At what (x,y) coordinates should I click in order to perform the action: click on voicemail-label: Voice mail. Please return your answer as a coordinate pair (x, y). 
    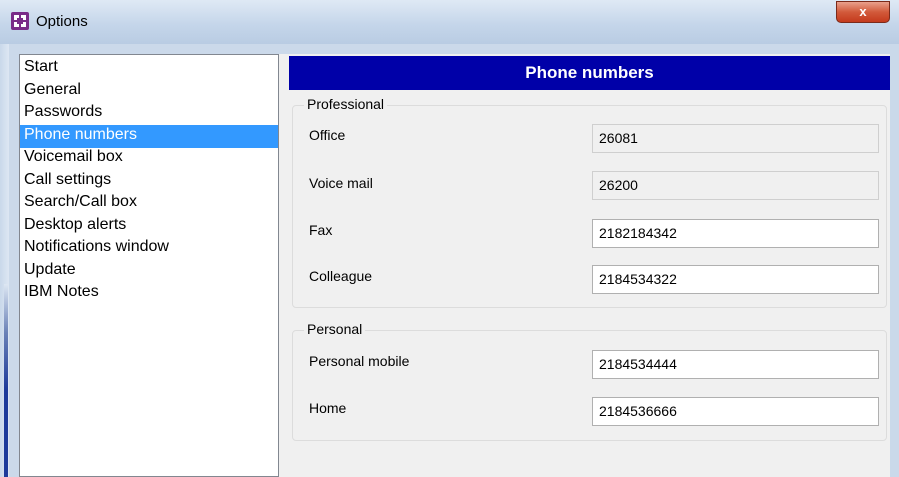
    Looking at the image, I should click on (341, 183).